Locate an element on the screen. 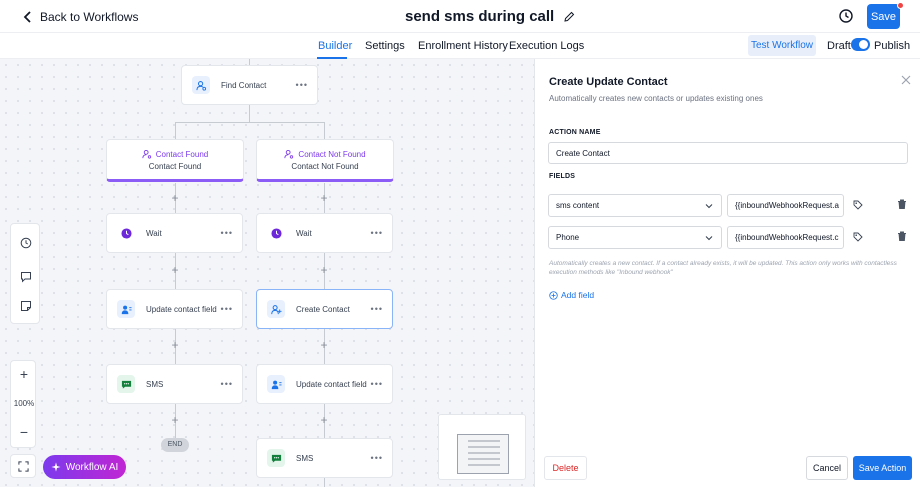  tab-builder: Builder is located at coordinates (335, 46).